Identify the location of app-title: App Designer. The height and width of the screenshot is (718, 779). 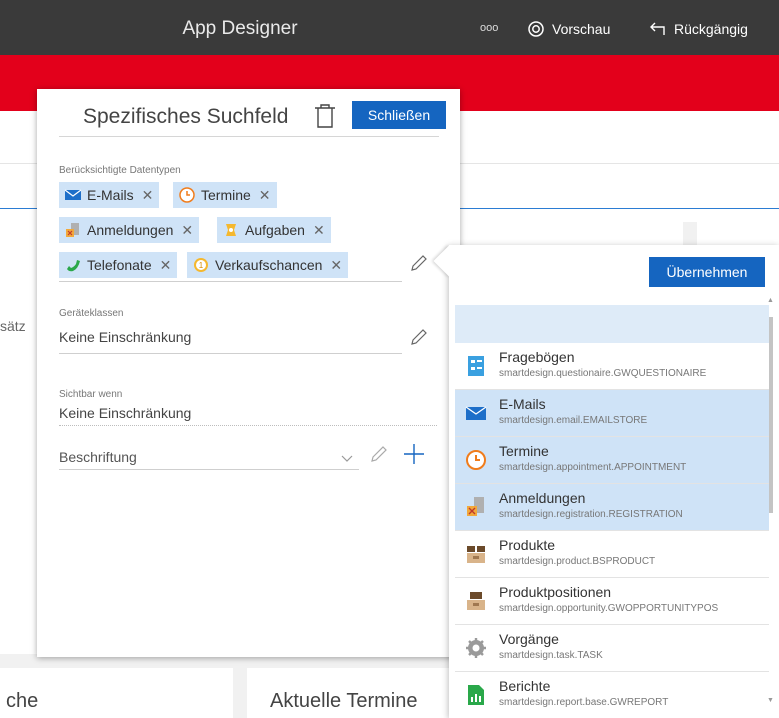
(240, 28).